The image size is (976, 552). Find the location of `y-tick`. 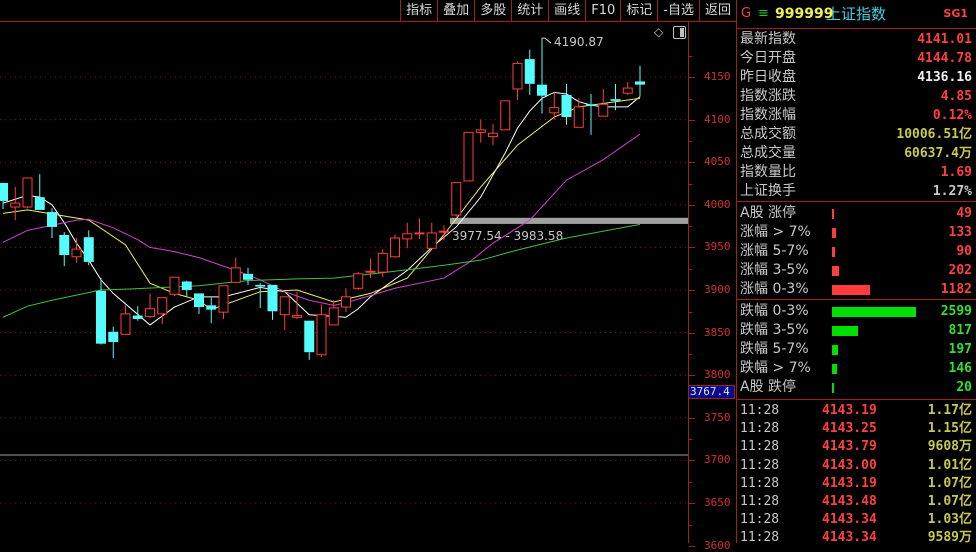

y-tick is located at coordinates (692, 205).